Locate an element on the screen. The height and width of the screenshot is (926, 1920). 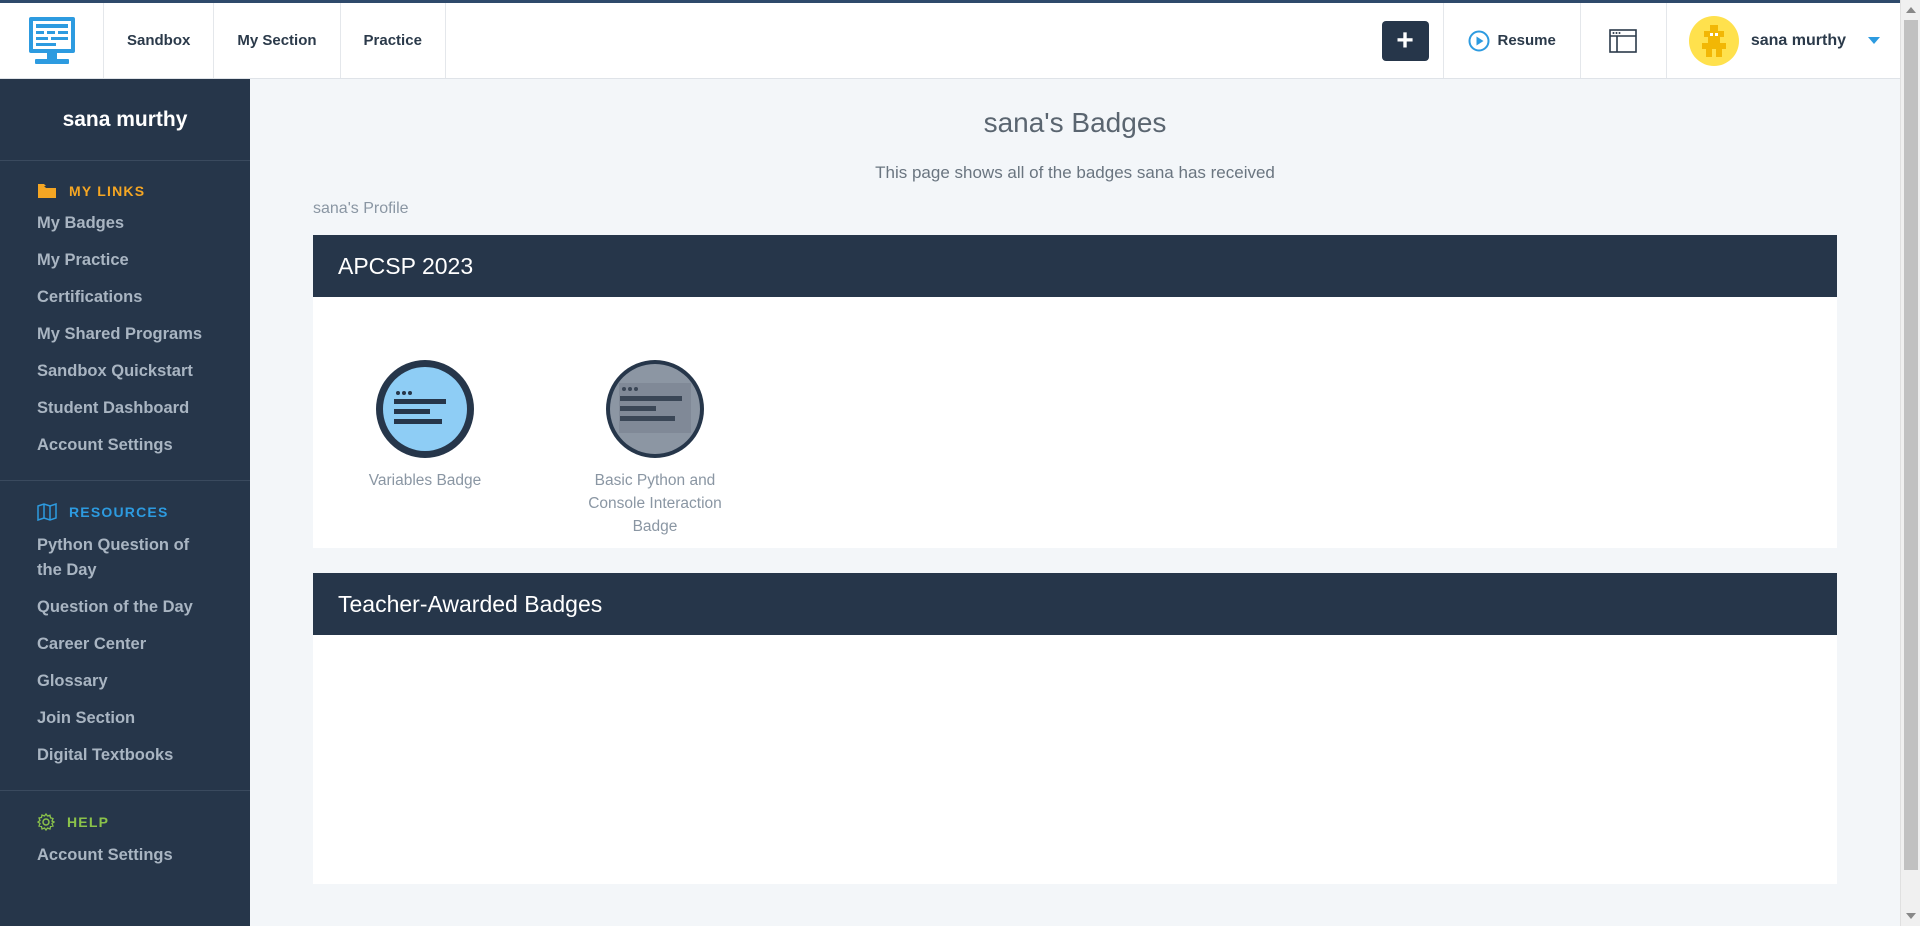
sidebar-item-account-settings: Account Settings is located at coordinates (122, 445).